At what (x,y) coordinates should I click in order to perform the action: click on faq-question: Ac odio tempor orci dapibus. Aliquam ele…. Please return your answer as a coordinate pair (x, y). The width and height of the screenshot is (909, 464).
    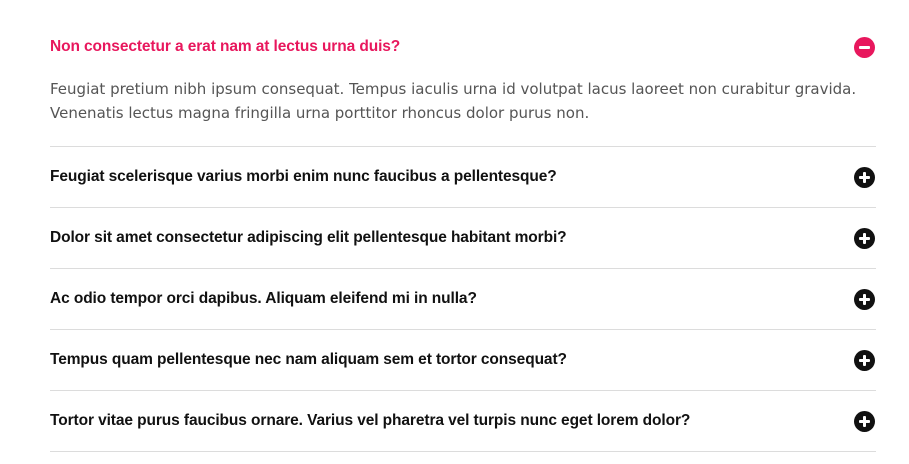
    Looking at the image, I should click on (263, 299).